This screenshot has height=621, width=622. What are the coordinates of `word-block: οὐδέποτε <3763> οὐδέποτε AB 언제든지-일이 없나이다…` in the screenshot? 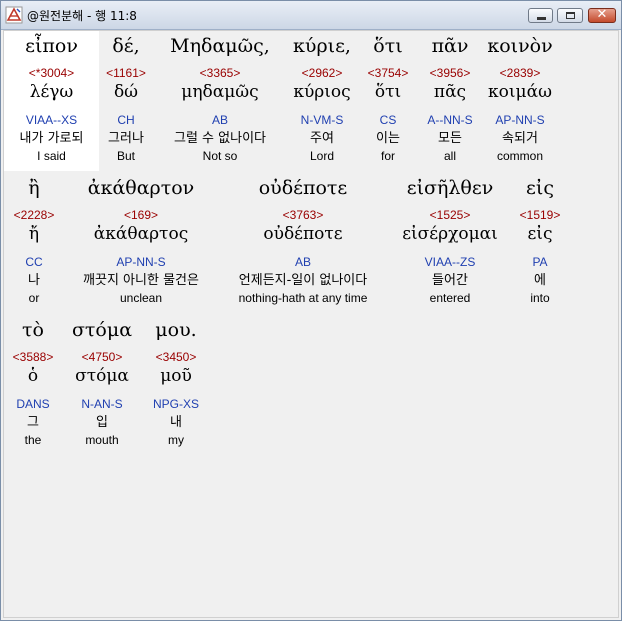 It's located at (303, 243).